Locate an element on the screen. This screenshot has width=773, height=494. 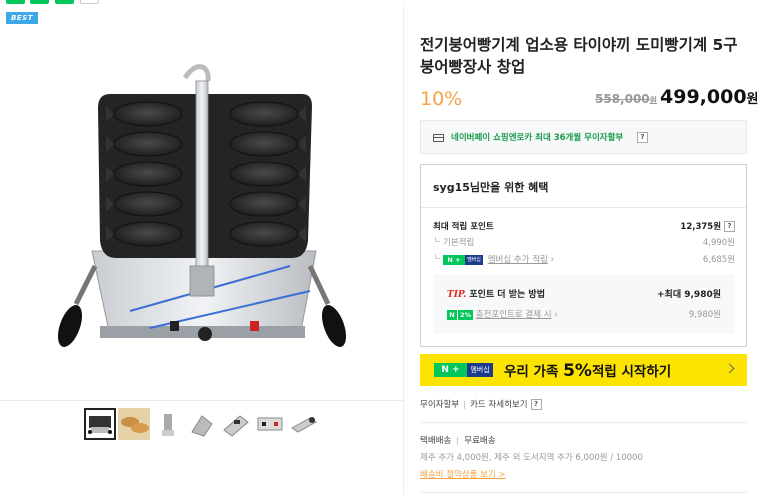
tip-label: TIP. is located at coordinates (457, 295).